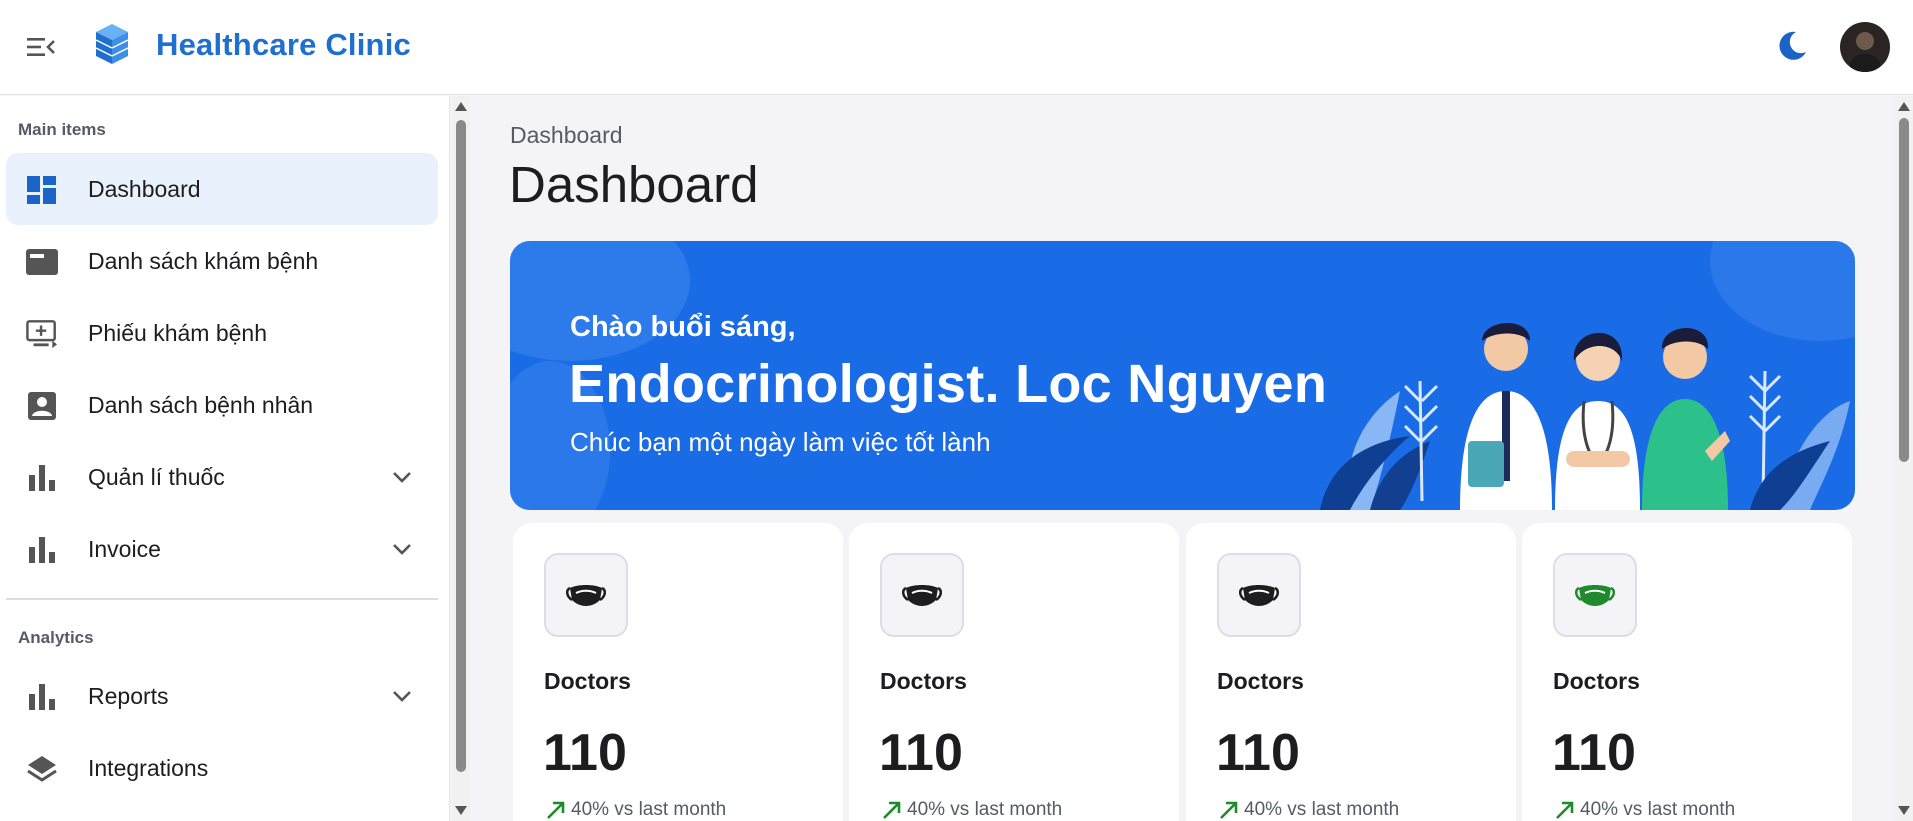  Describe the element at coordinates (42, 406) in the screenshot. I see `contact-icon` at that location.